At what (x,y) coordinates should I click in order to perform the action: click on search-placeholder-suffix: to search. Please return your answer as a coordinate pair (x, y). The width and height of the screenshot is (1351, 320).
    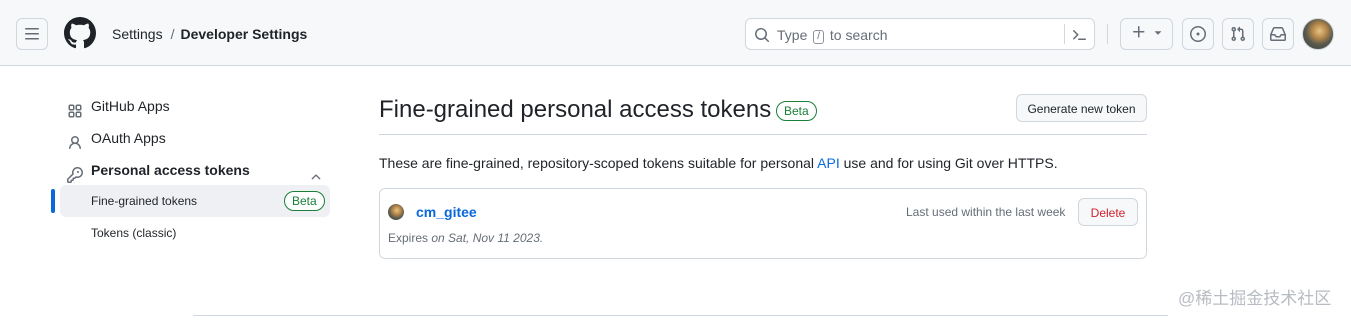
    Looking at the image, I should click on (858, 35).